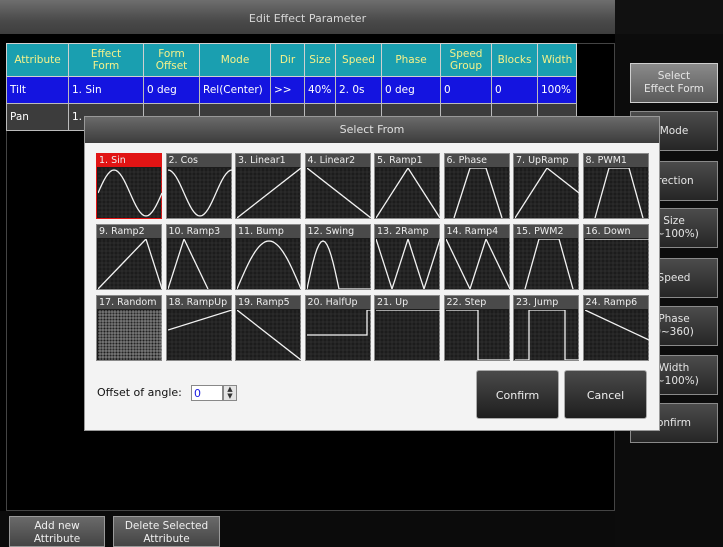  I want to click on effect-option-label: 10. Ramp3, so click(198, 231).